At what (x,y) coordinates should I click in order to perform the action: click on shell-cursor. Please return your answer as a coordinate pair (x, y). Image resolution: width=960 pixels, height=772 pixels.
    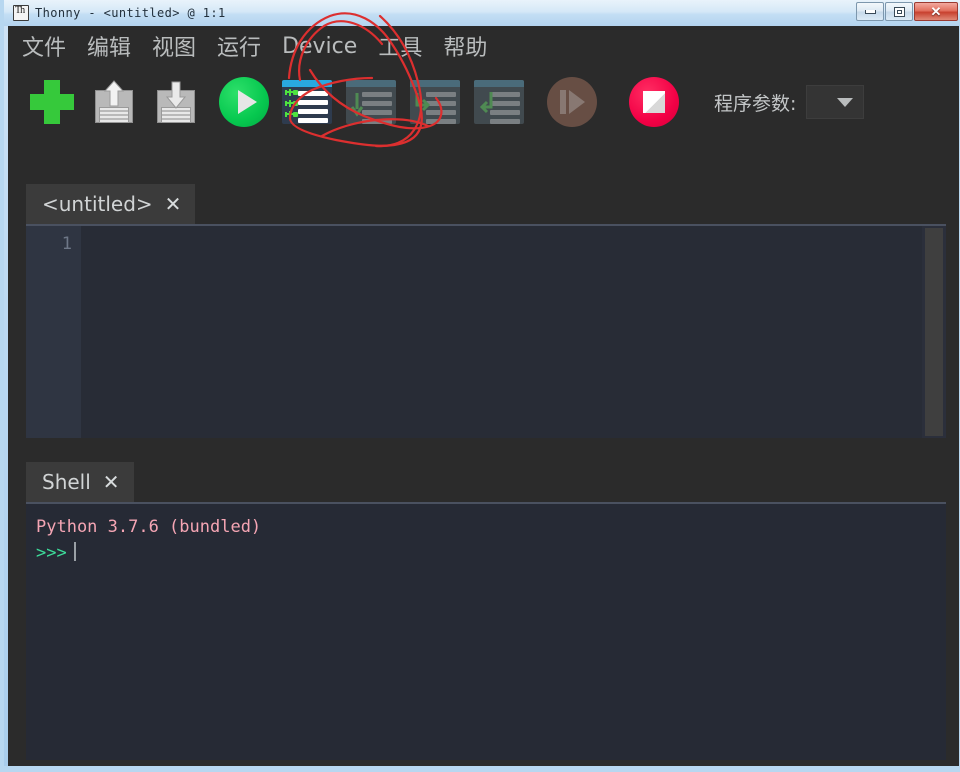
    Looking at the image, I should click on (74, 551).